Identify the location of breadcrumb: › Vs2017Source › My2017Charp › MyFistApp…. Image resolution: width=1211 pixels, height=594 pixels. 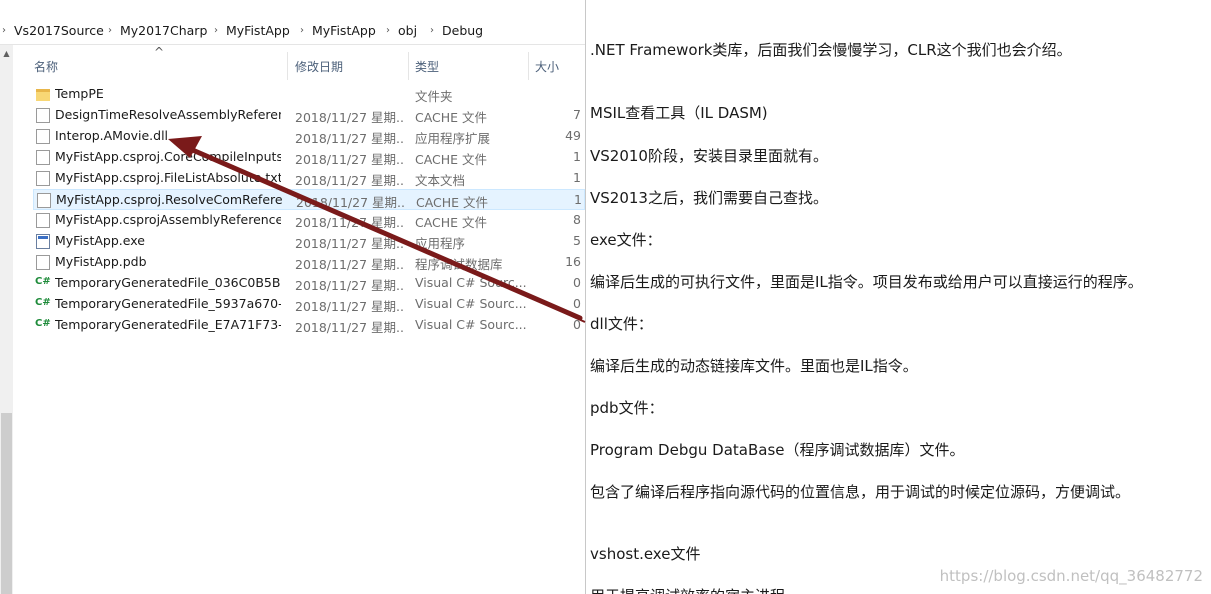
(292, 32).